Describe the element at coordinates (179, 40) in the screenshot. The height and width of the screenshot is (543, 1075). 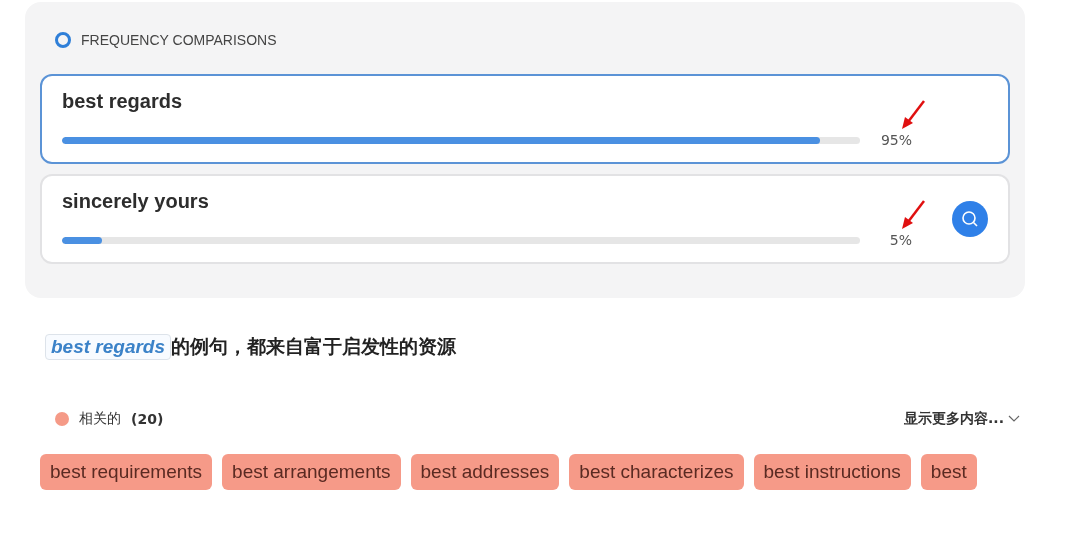
I see `section-title: FREQUENCY COMPARISONS` at that location.